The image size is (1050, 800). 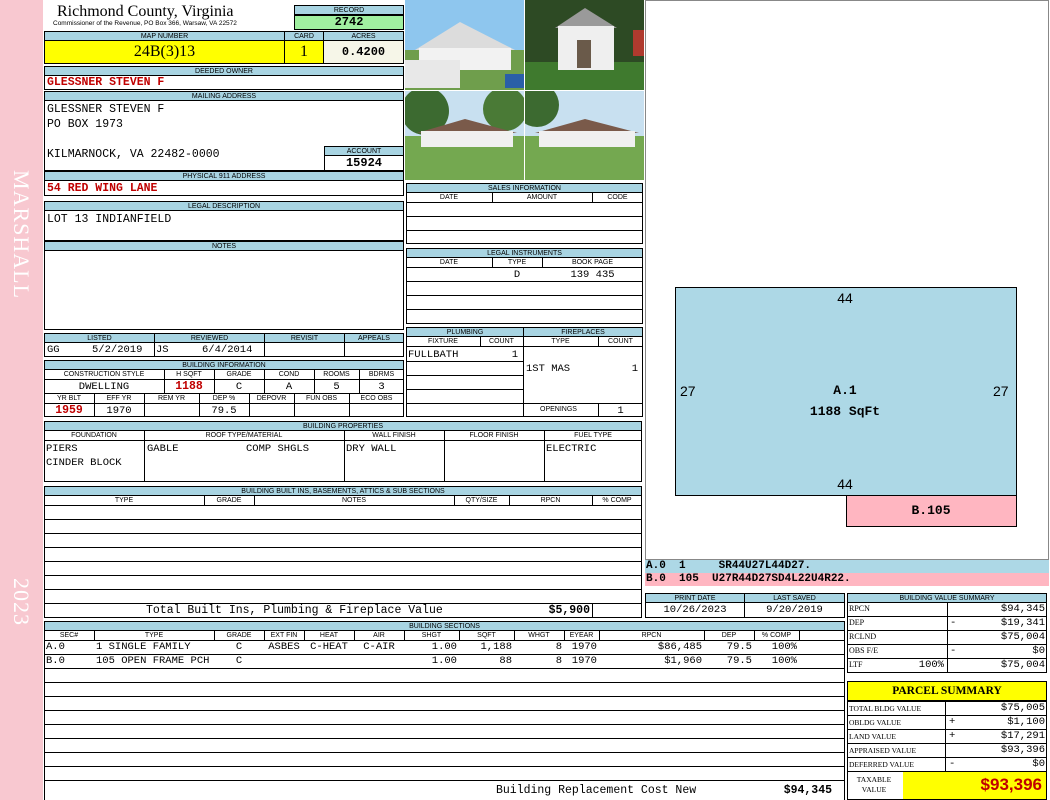 I want to click on record-value: 2742, so click(x=349, y=22).